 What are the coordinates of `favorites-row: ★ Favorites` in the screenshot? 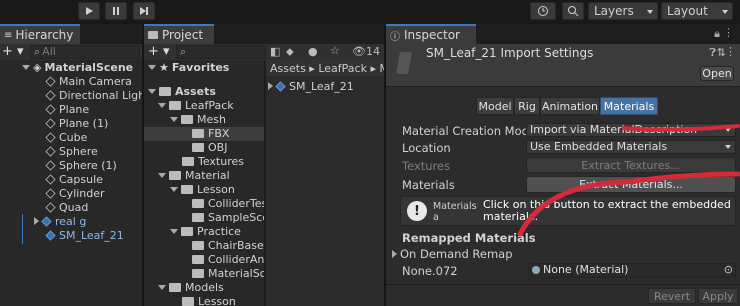 It's located at (188, 68).